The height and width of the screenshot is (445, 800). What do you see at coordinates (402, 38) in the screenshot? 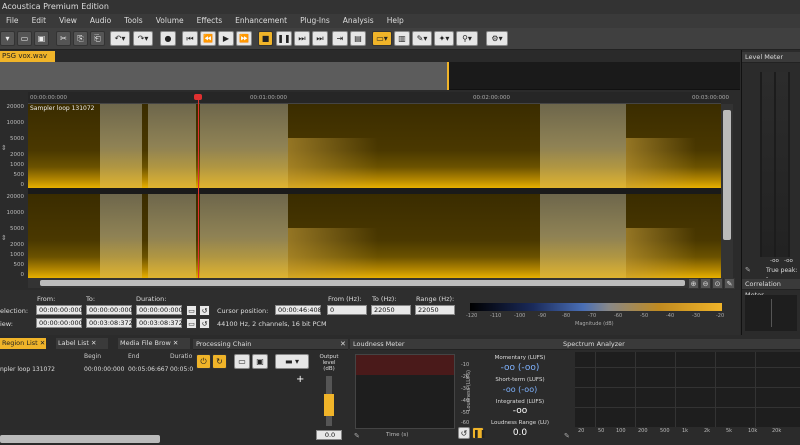
I see `spectral-view-icon: ▥` at bounding box center [402, 38].